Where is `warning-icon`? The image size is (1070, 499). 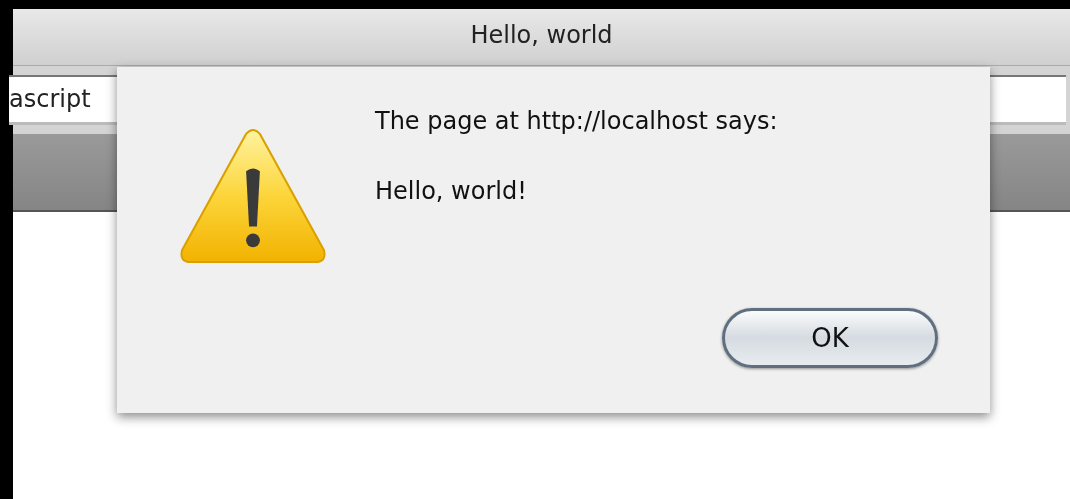 warning-icon is located at coordinates (253, 197).